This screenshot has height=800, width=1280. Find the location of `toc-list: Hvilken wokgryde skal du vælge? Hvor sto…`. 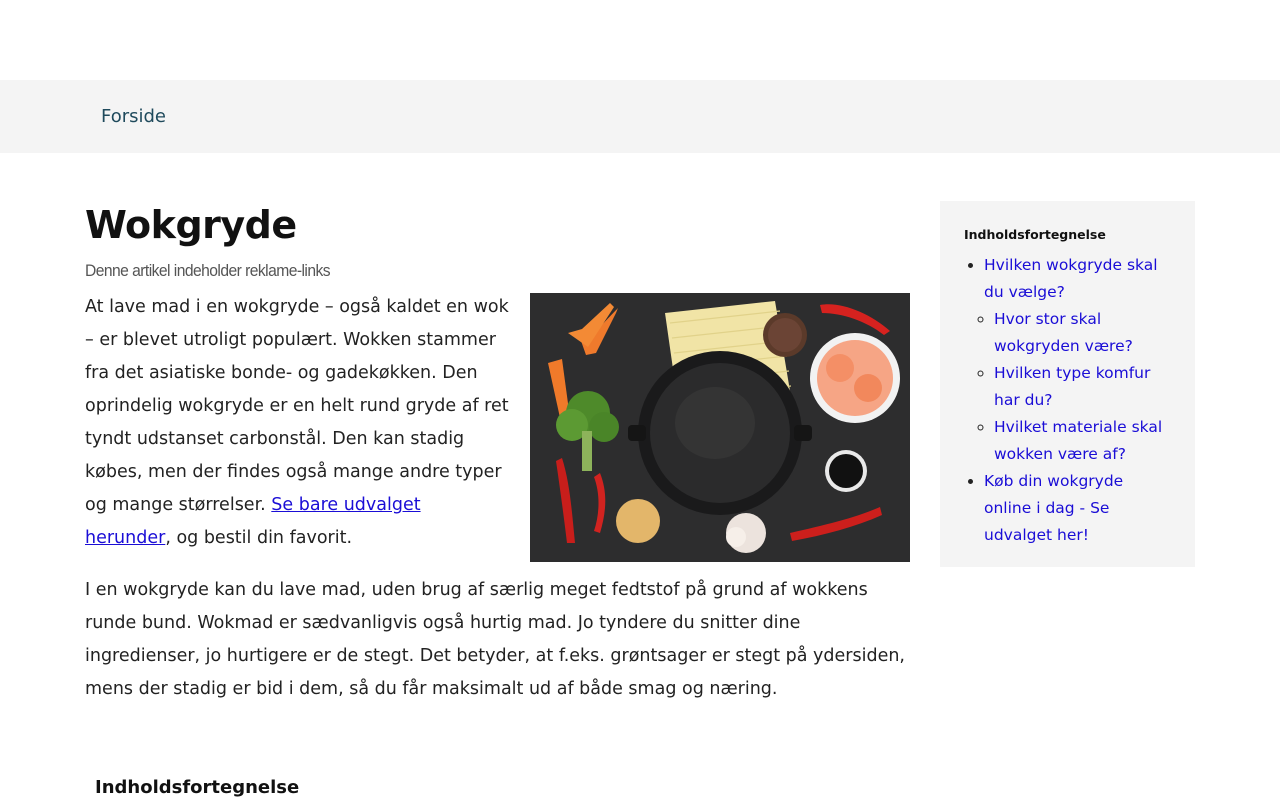

toc-list: Hvilken wokgryde skal du vælge? Hvor sto… is located at coordinates (1067, 400).